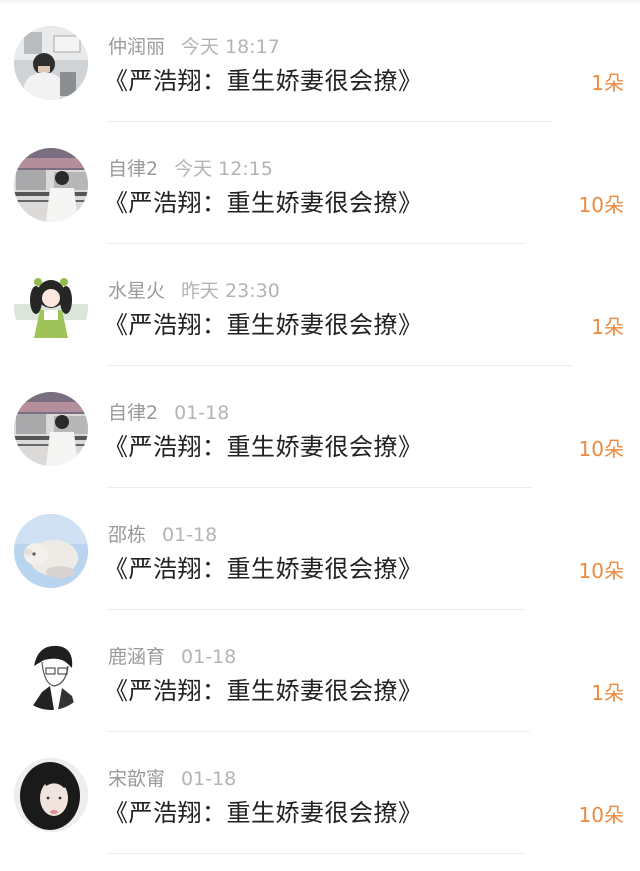 This screenshot has width=640, height=871. I want to click on list-item: 自律2 01-18 《严浩翔：重生娇妻很会撩》 10朵, so click(320, 427).